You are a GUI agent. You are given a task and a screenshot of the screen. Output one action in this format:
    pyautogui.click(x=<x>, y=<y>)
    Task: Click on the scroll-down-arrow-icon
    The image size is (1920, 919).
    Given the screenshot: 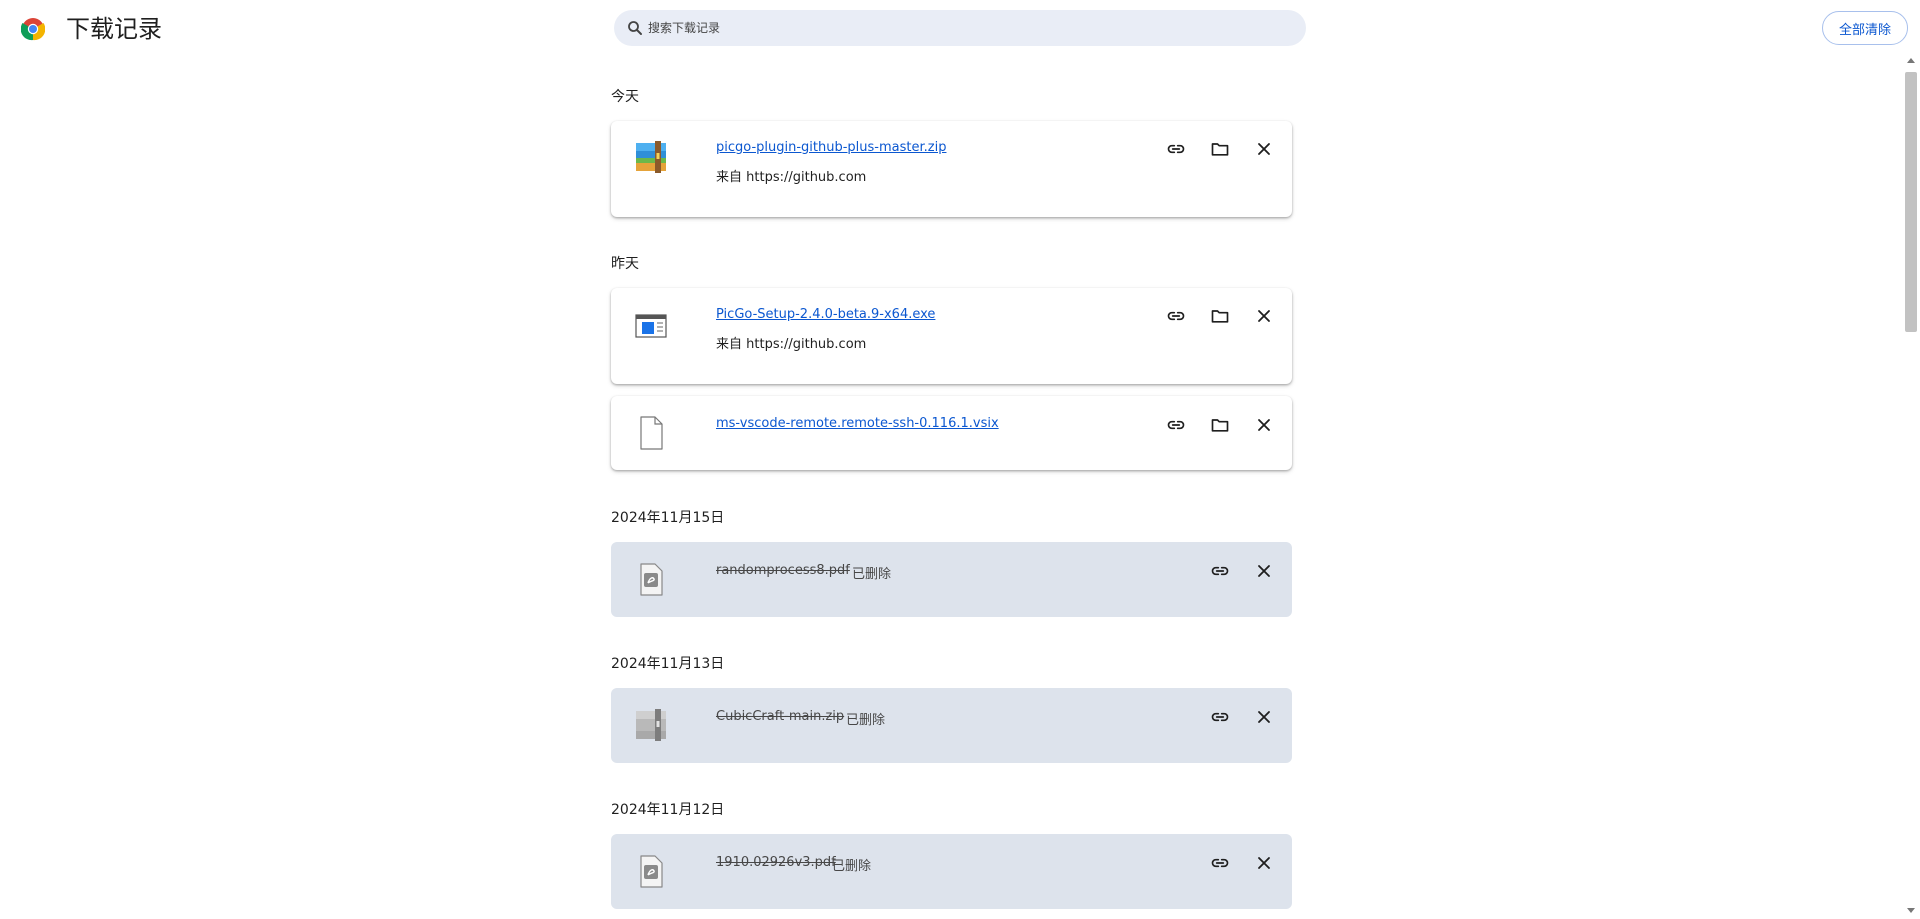 What is the action you would take?
    pyautogui.click(x=1911, y=910)
    